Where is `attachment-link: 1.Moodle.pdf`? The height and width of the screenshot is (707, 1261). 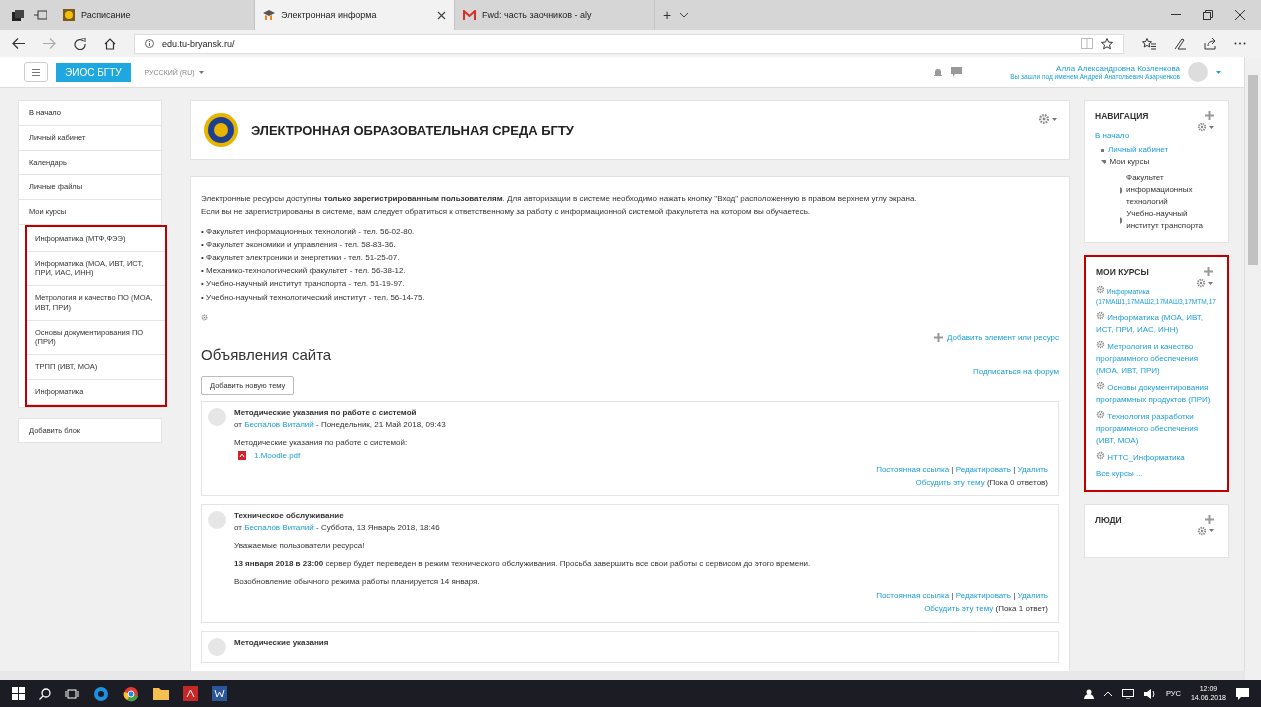
attachment-link: 1.Moodle.pdf is located at coordinates (277, 455).